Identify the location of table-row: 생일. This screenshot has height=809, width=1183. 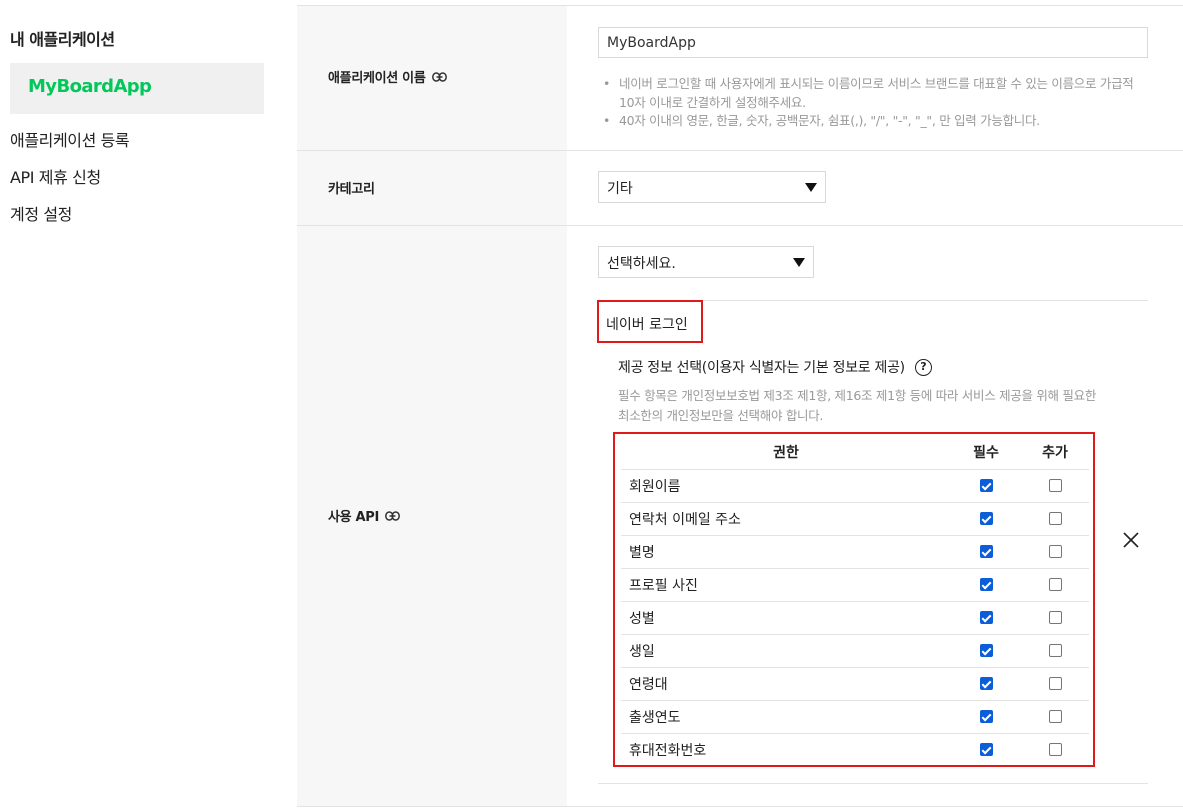
(855, 651).